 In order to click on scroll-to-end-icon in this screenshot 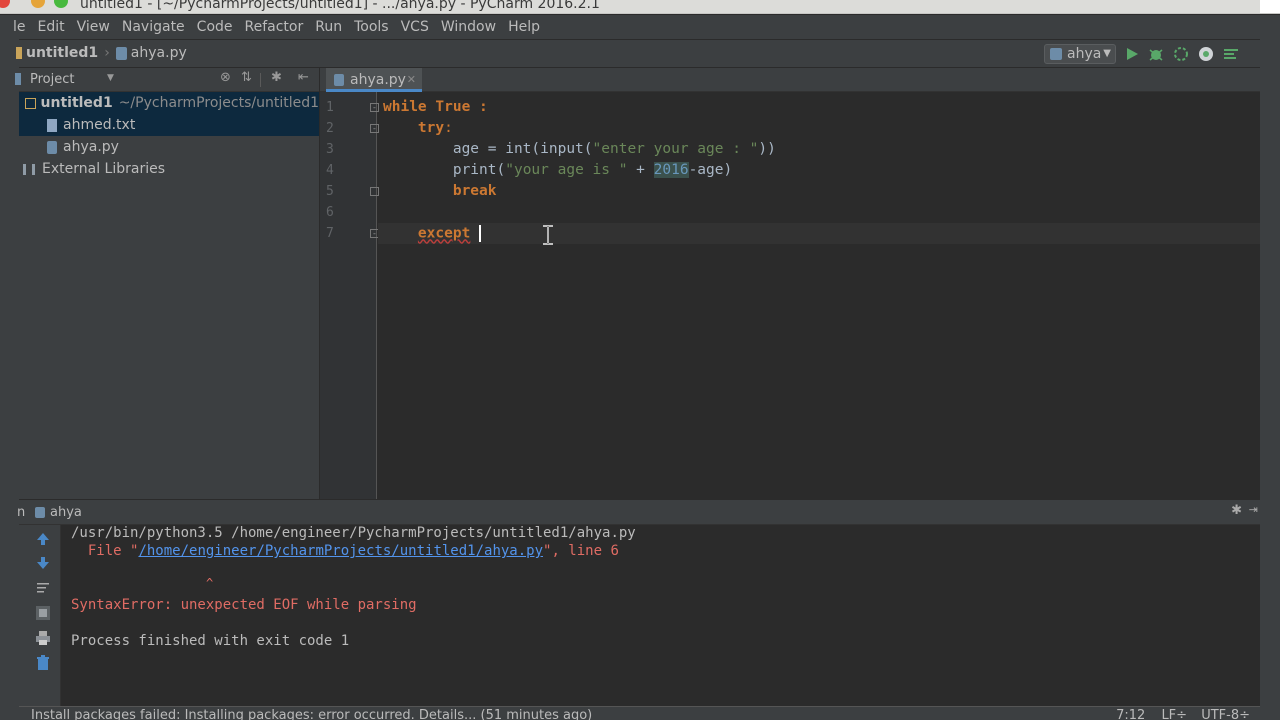, I will do `click(43, 613)`.